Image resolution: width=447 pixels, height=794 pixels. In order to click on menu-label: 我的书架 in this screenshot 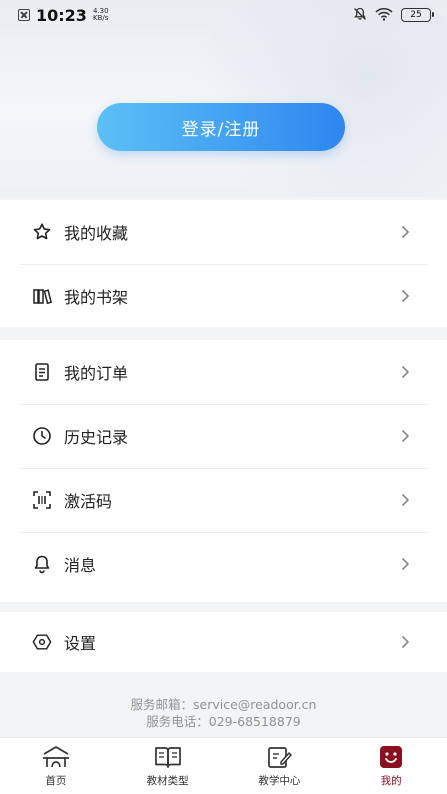, I will do `click(96, 297)`.